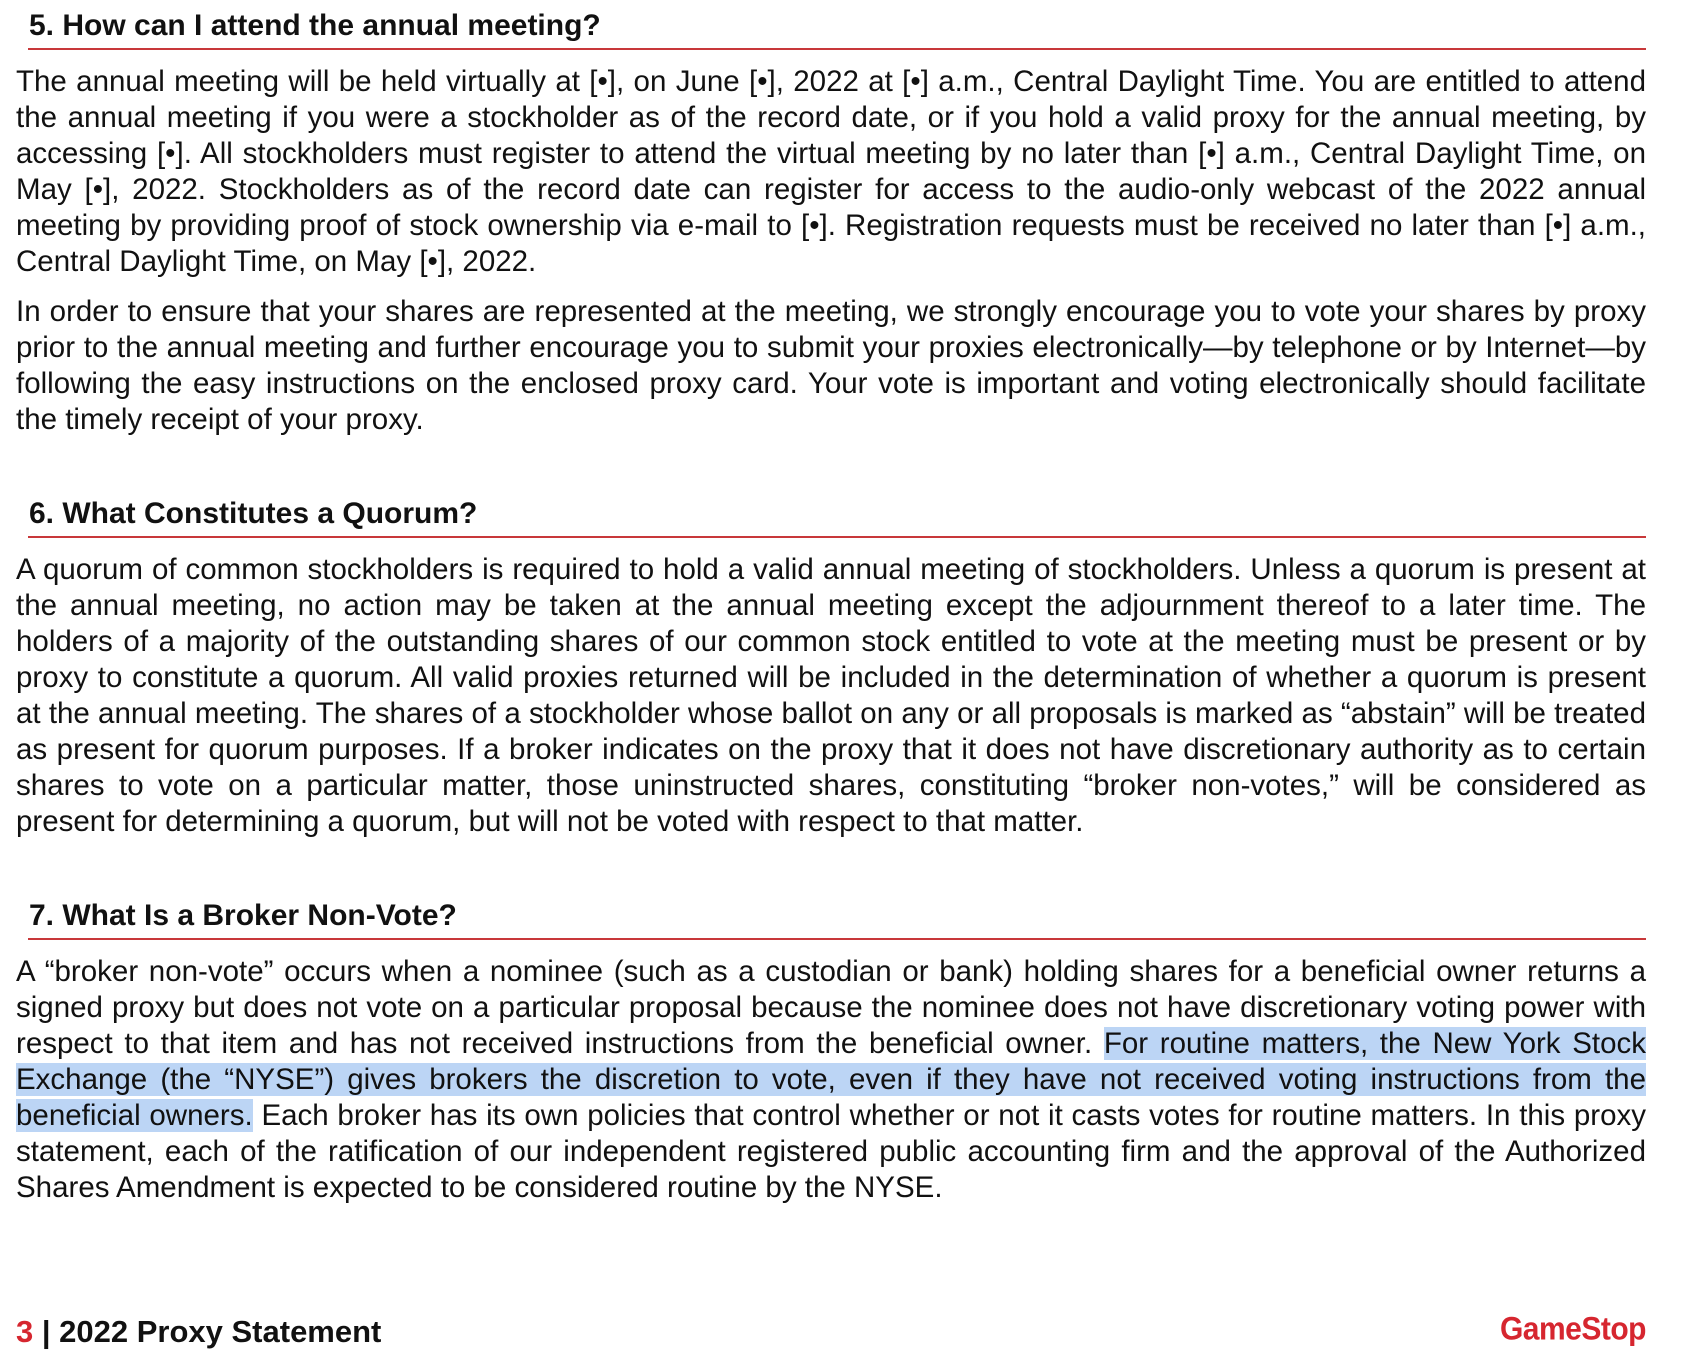 This screenshot has width=1684, height=1364. I want to click on page-footer: 3 | 2022 Proxy Statement GameStop, so click(831, 1332).